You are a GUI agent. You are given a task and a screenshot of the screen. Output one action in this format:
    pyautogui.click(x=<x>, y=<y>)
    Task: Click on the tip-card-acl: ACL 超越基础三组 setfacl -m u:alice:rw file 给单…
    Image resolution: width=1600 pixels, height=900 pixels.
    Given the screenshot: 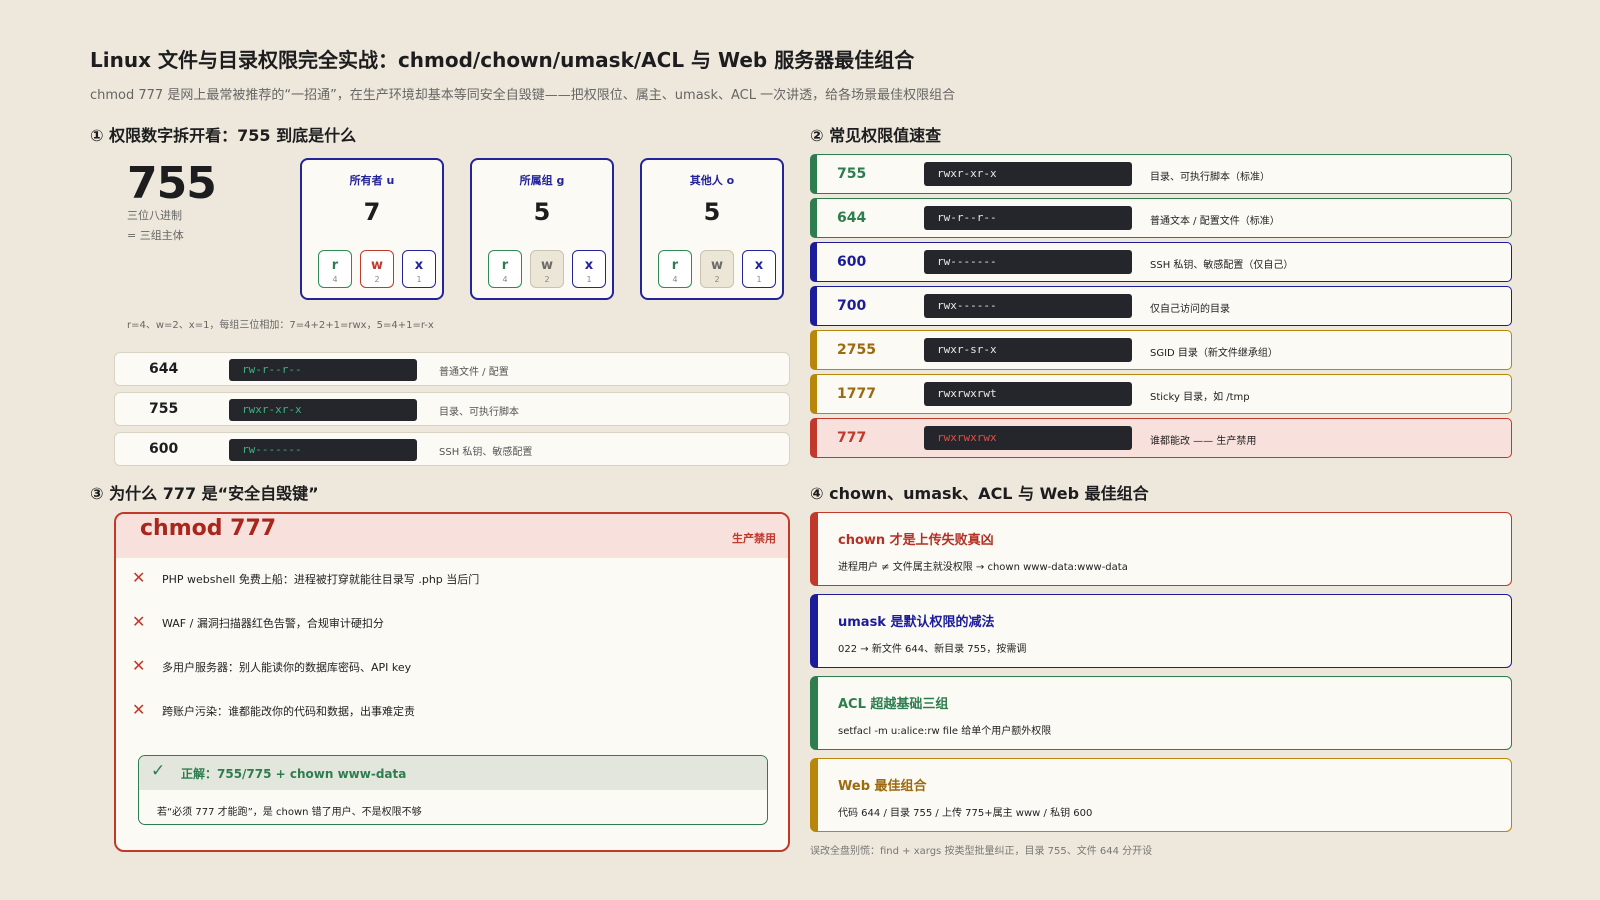 What is the action you would take?
    pyautogui.click(x=1161, y=713)
    